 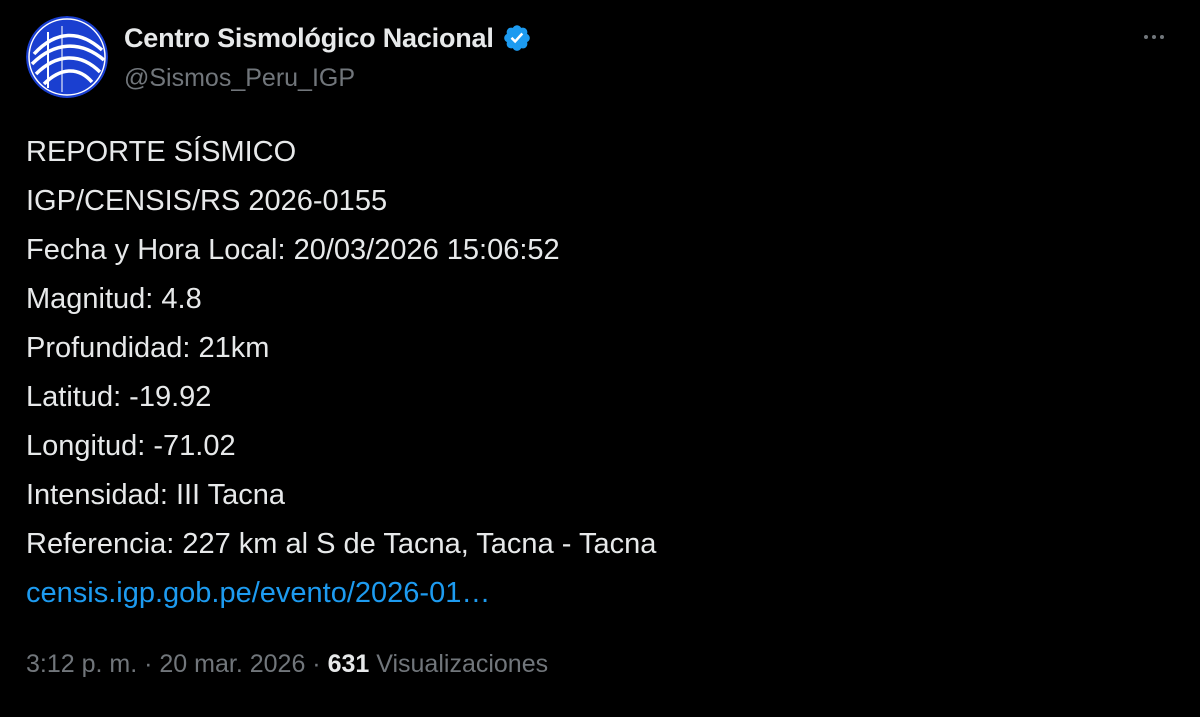 I want to click on igp-logo-icon, so click(x=67, y=57).